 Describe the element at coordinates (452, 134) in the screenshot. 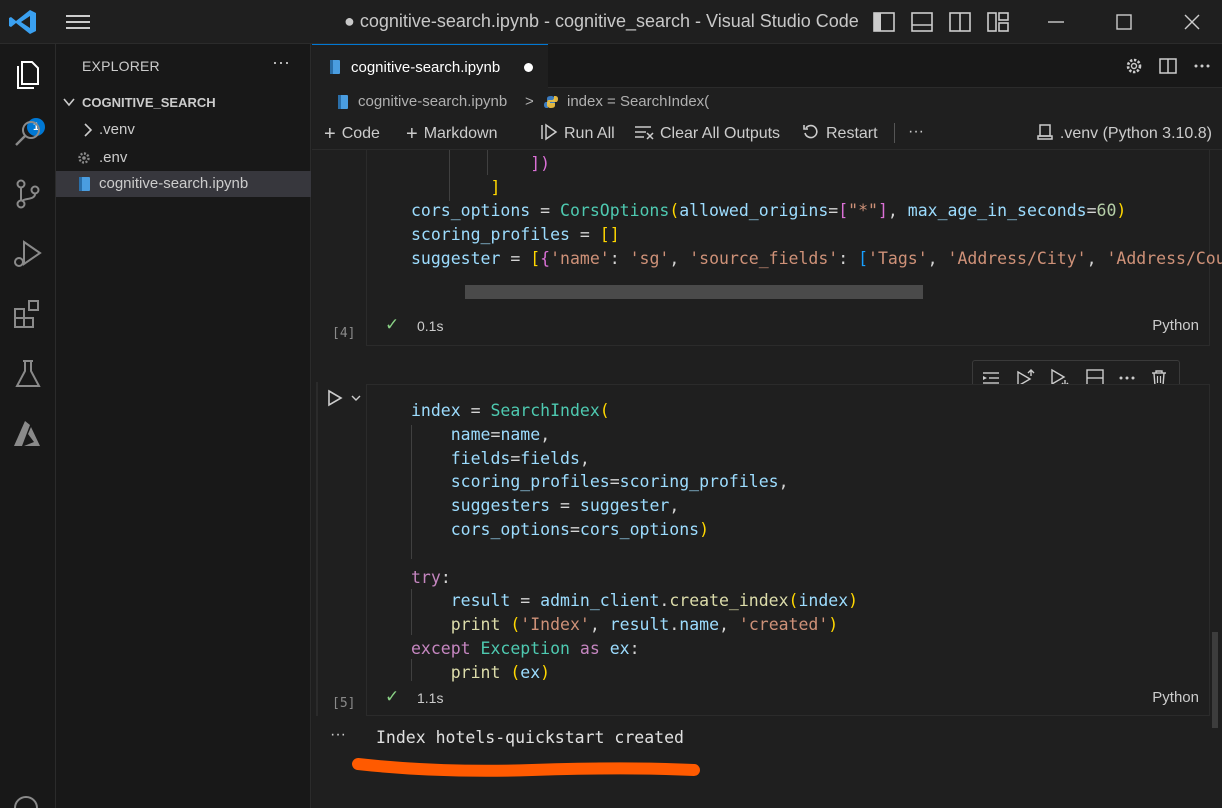

I see `add-markdown-cell-button: + Markdown` at that location.